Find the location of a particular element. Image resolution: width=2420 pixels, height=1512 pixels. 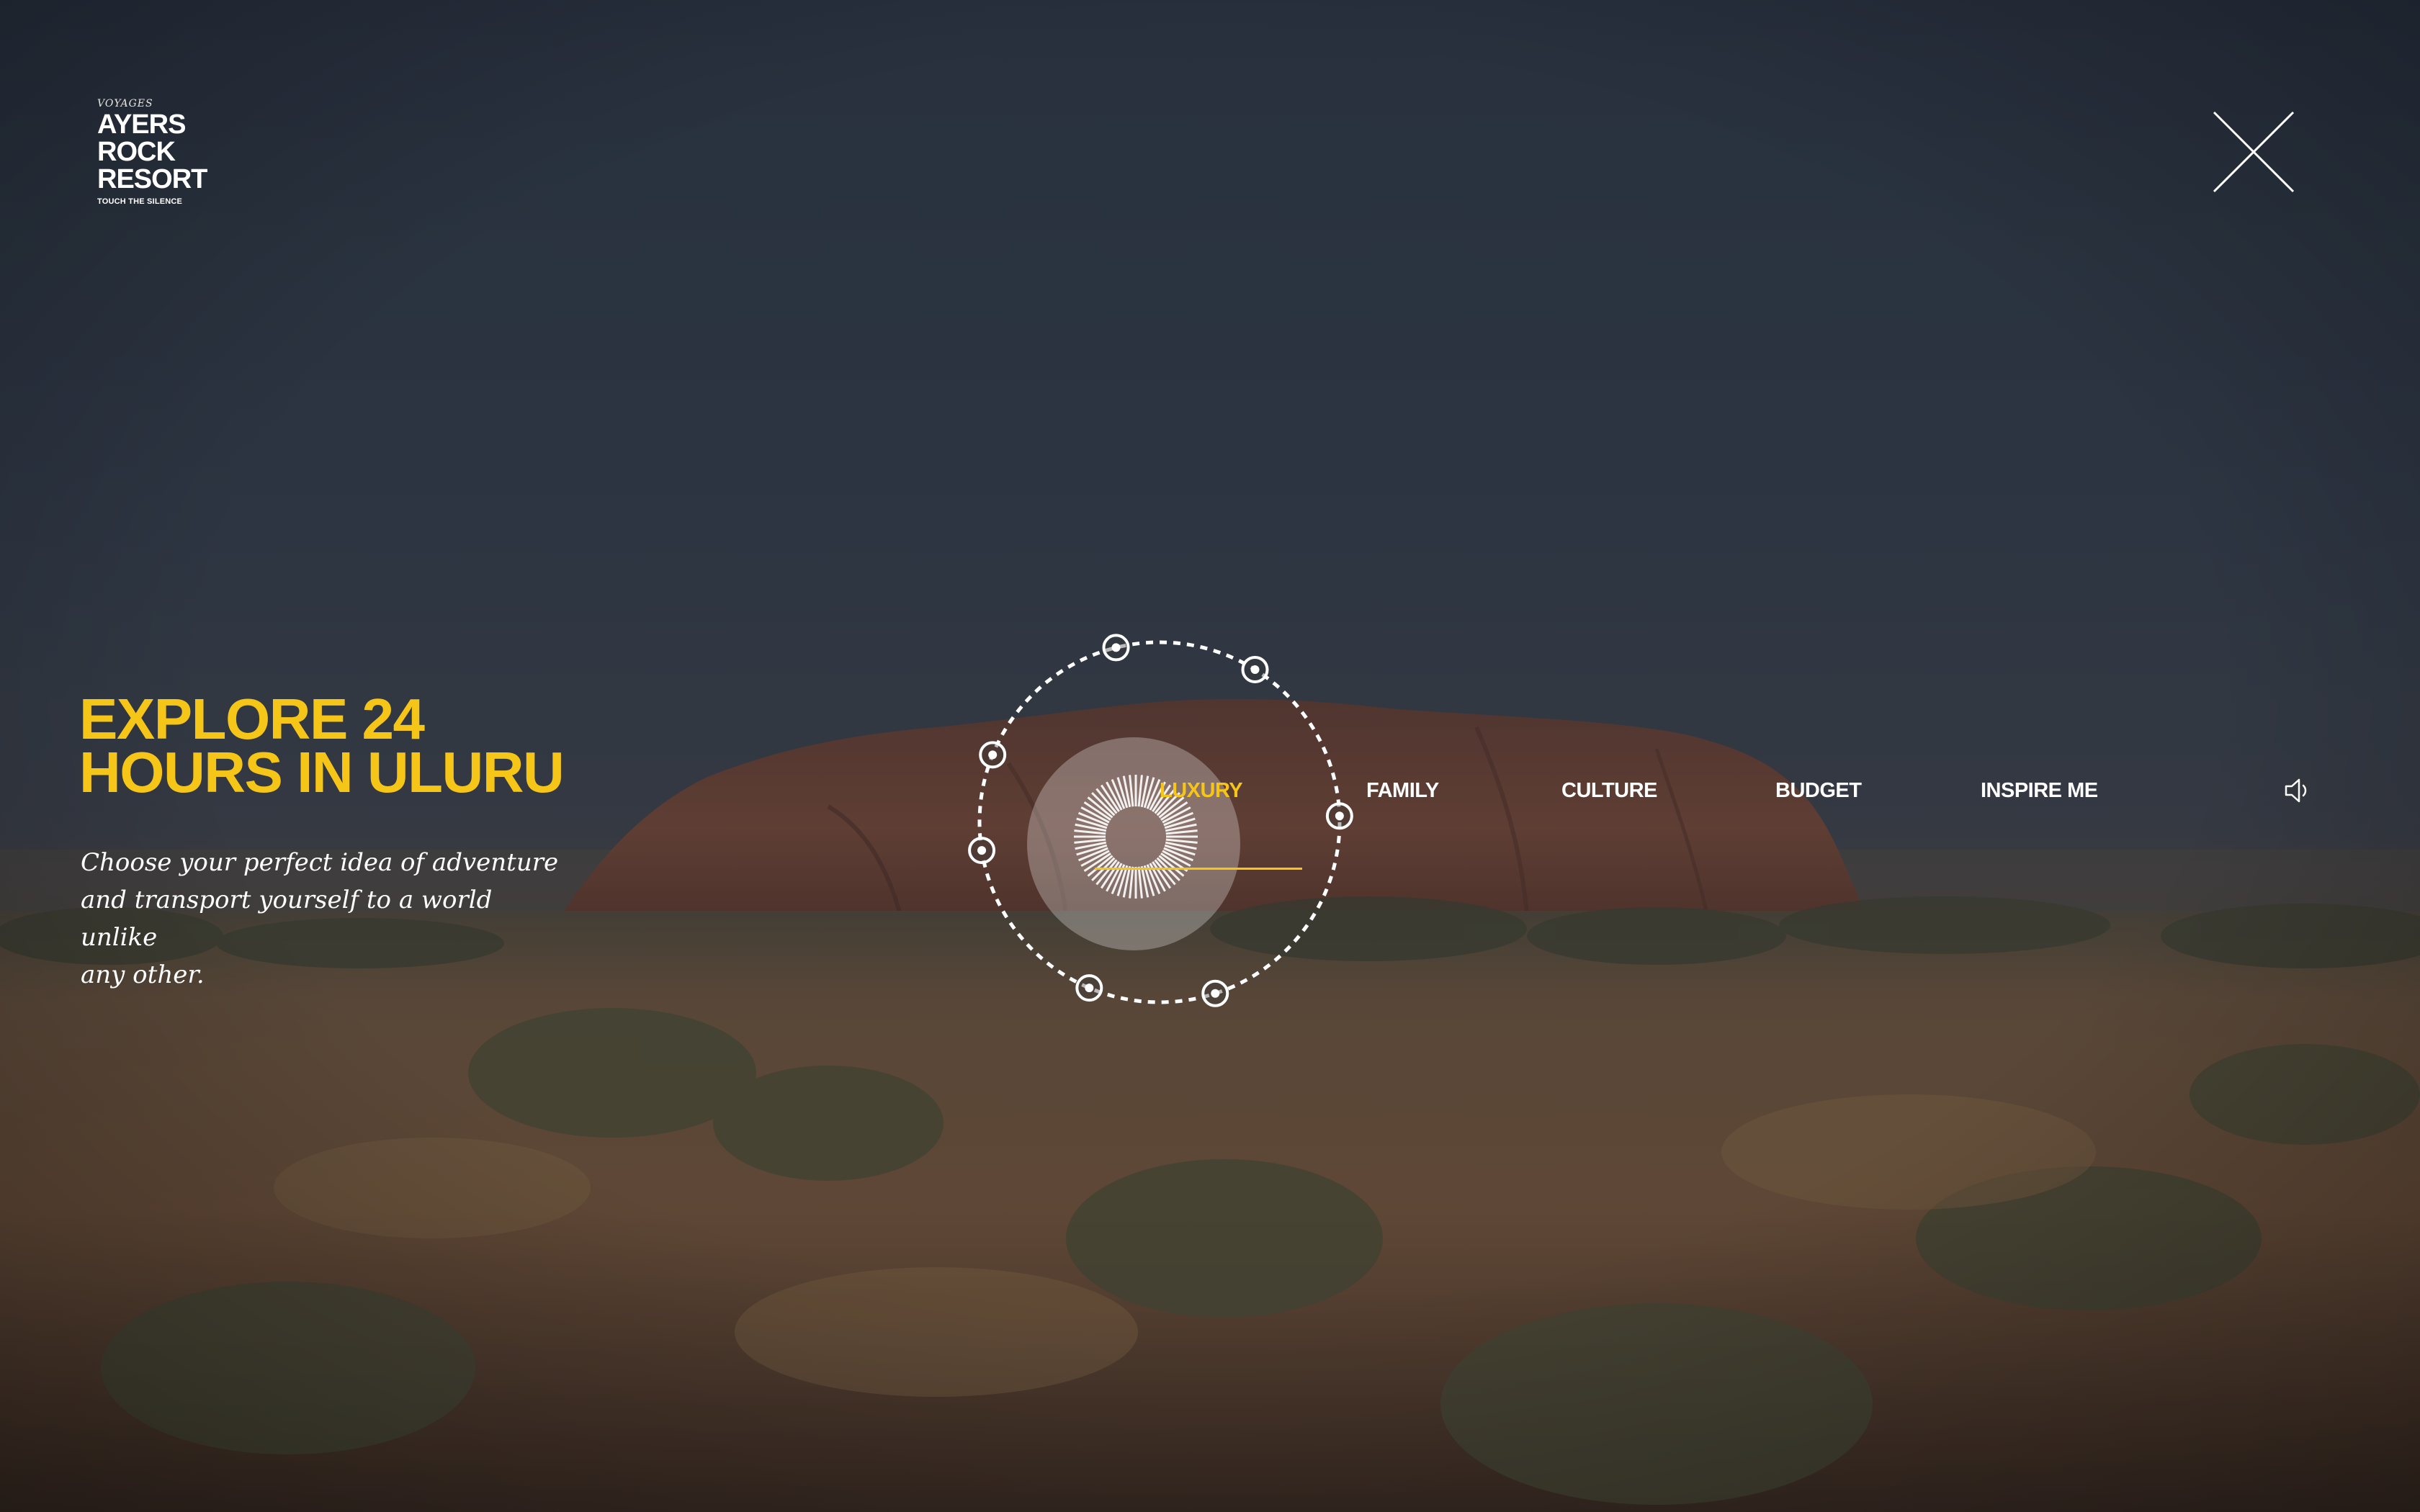

nav-inspire-me: INSPIRE ME is located at coordinates (2040, 791).